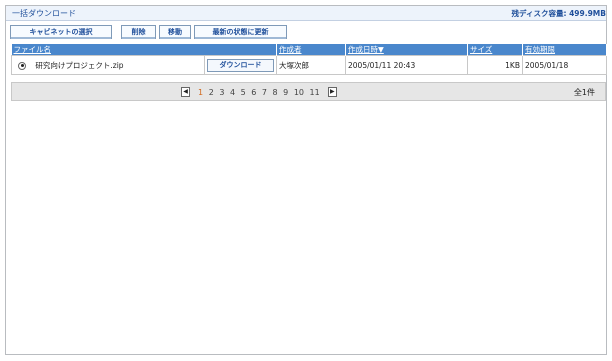 This screenshot has width=612, height=361. Describe the element at coordinates (232, 92) in the screenshot. I see `page-link: 4` at that location.